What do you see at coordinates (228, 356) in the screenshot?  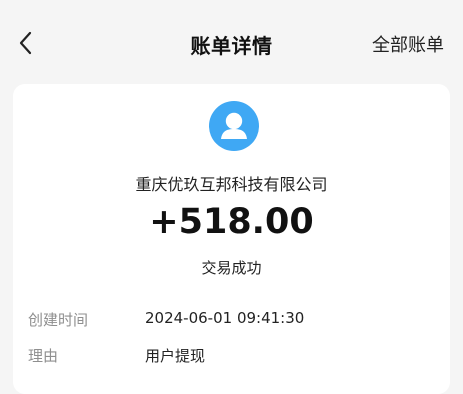 I see `reason-row: 理由 用户提现` at bounding box center [228, 356].